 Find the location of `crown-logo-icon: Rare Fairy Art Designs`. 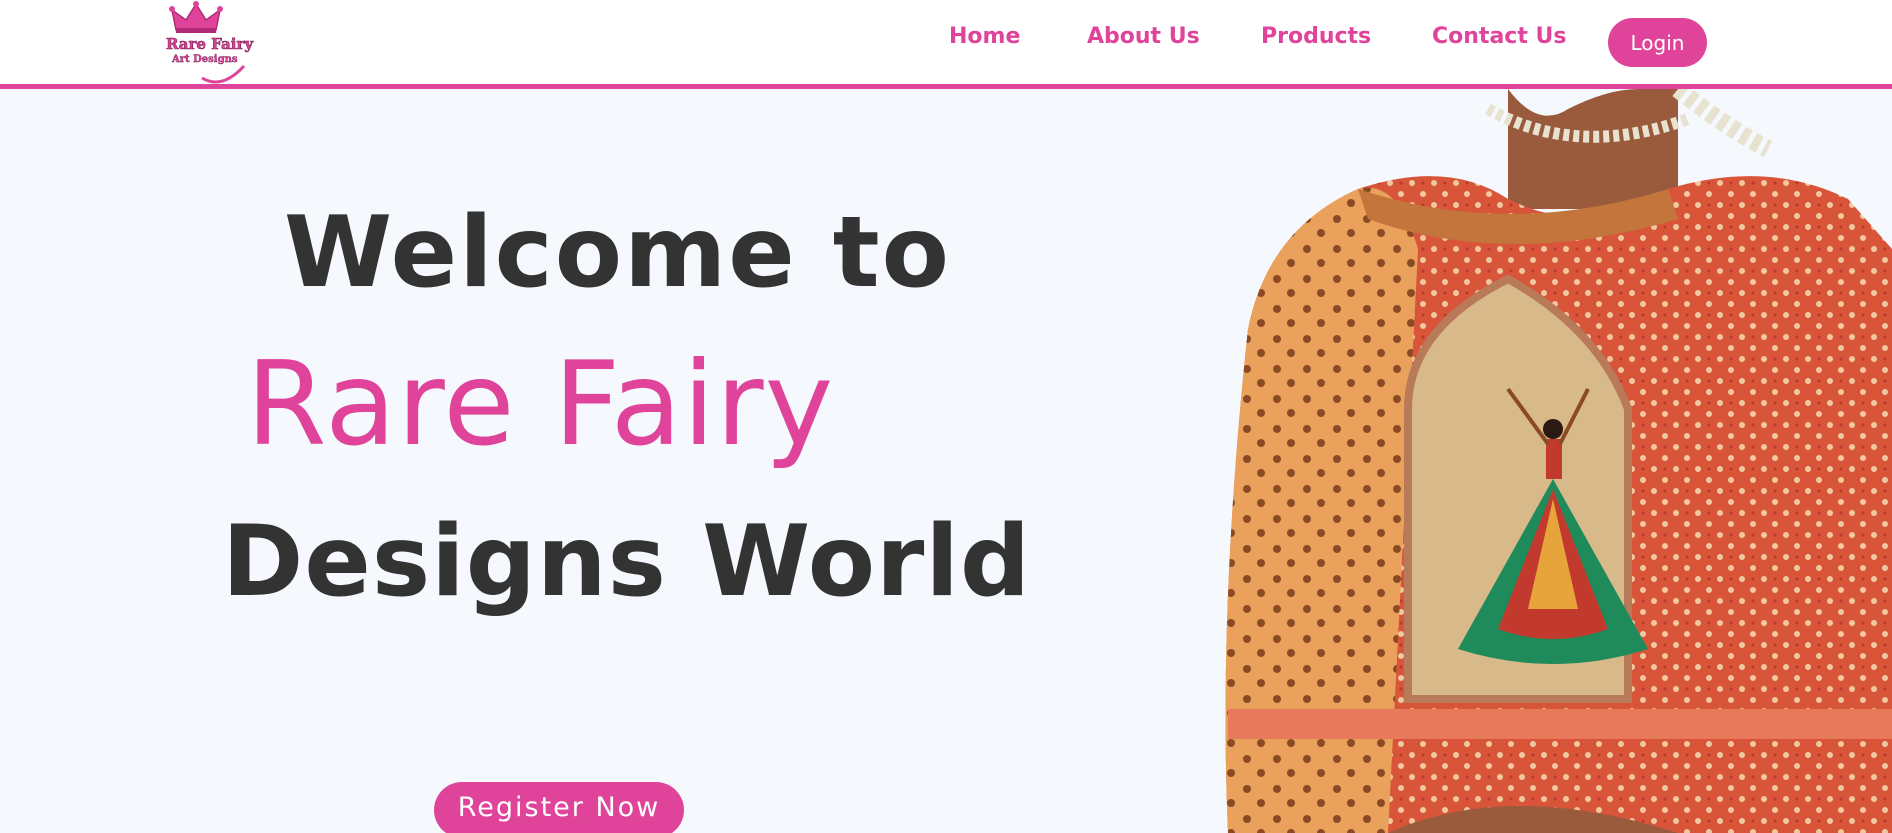

crown-logo-icon: Rare Fairy Art Designs is located at coordinates (210, 42).